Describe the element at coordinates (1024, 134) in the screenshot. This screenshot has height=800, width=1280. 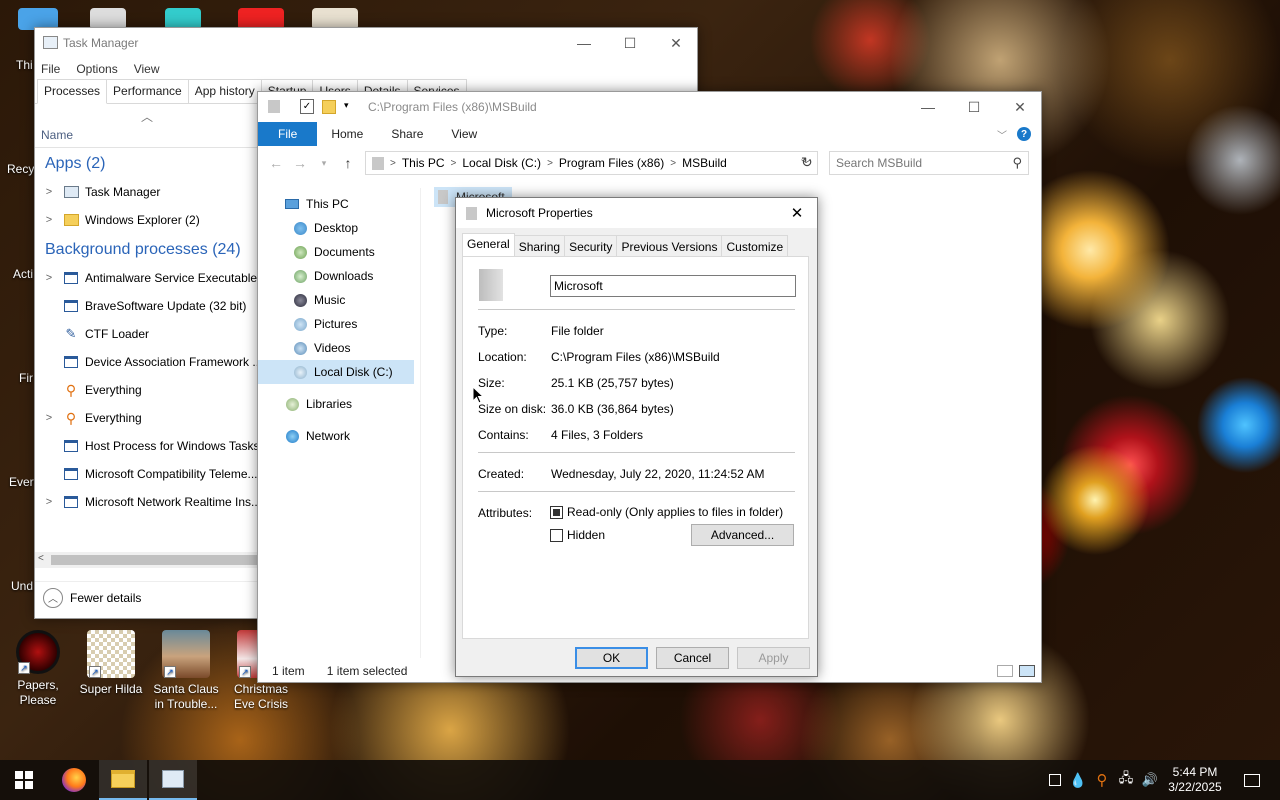
I see `help-icon: ?` at that location.